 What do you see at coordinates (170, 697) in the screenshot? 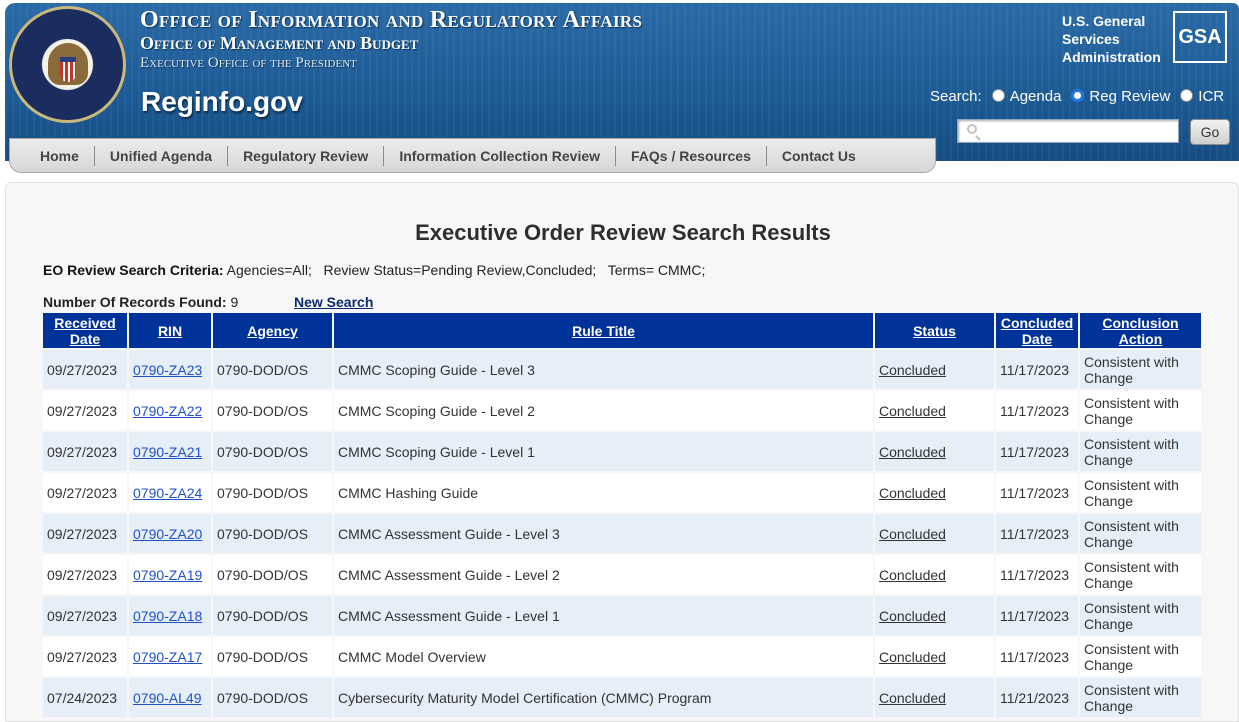
I see `cell-rin: 0790-AL49` at bounding box center [170, 697].